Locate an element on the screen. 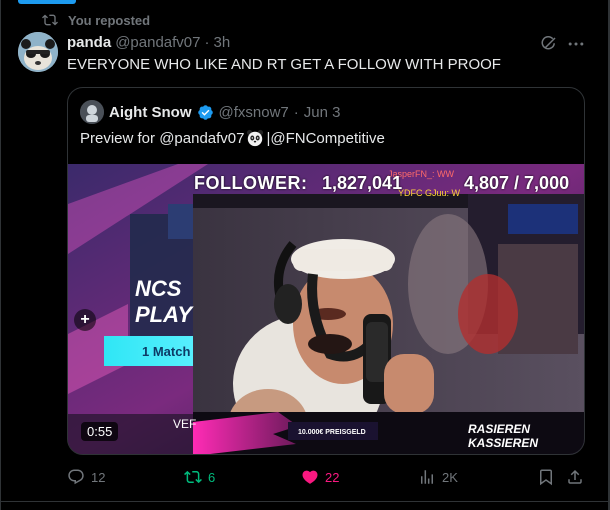 The width and height of the screenshot is (610, 510). prize-label: 10.000€ PREISGELD is located at coordinates (332, 432).